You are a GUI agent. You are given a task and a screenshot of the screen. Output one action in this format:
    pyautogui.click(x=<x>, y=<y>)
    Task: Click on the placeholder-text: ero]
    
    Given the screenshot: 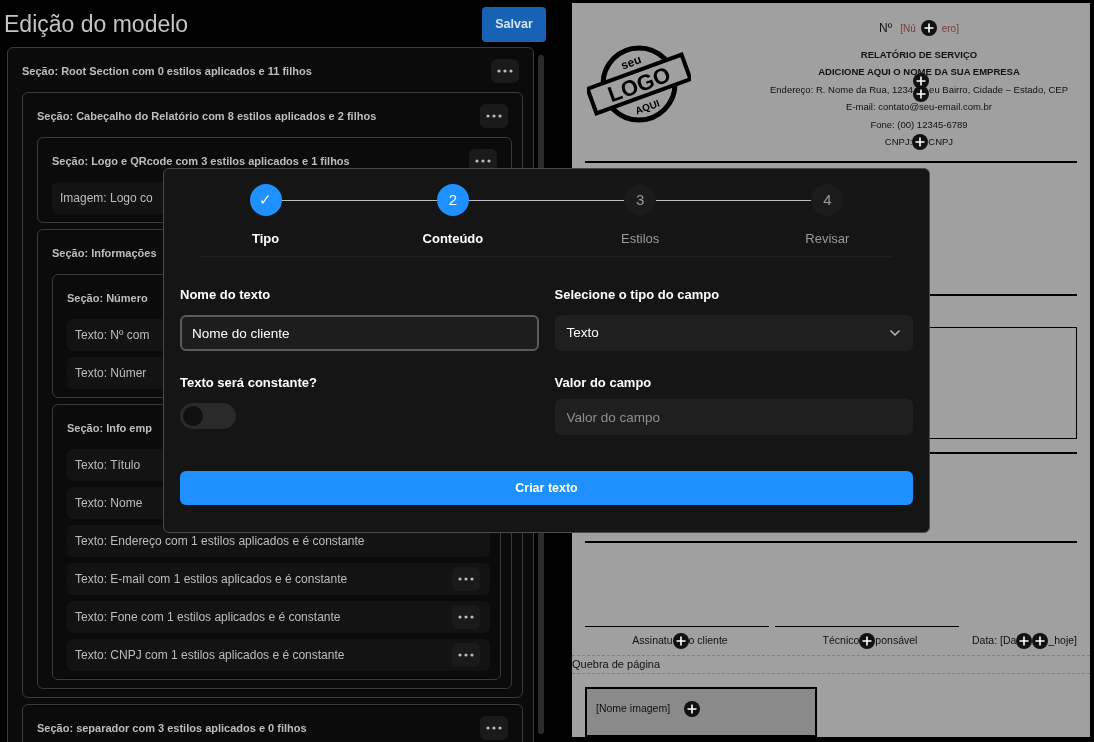 What is the action you would take?
    pyautogui.click(x=950, y=28)
    